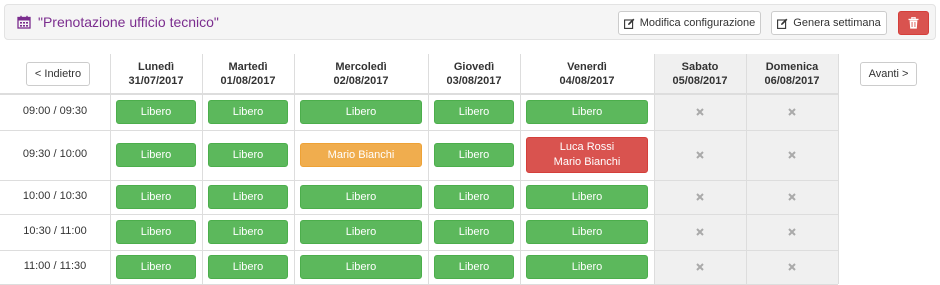 The image size is (940, 285). Describe the element at coordinates (156, 67) in the screenshot. I see `day-name: Lunedì` at that location.